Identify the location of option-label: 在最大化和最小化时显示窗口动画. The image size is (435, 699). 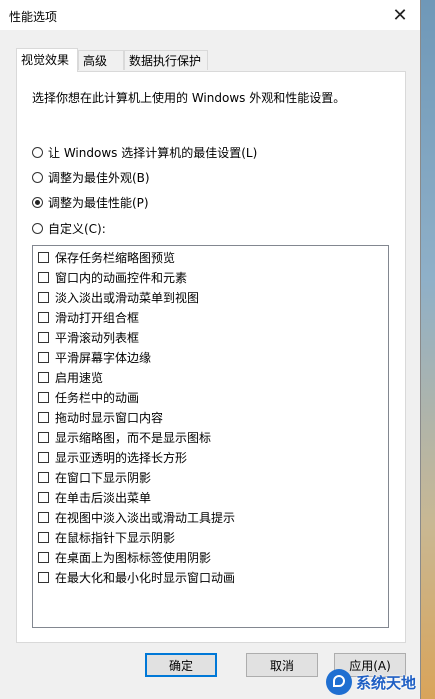
(145, 577).